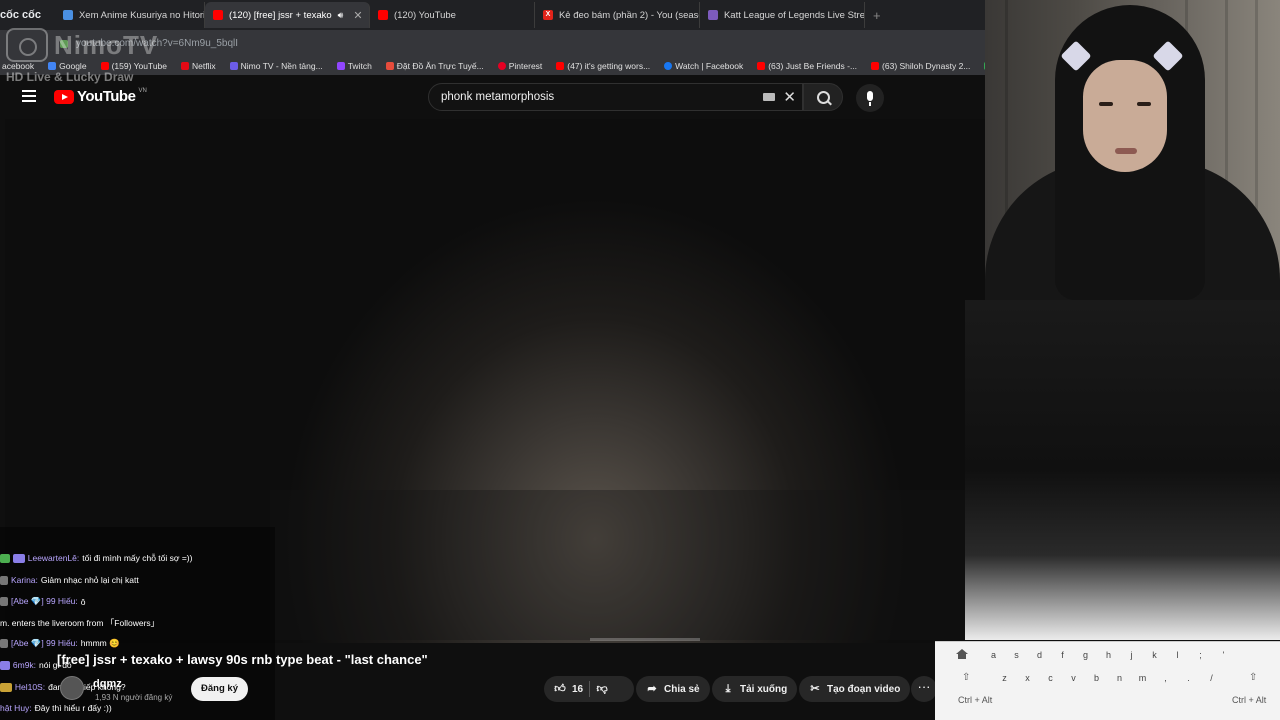  What do you see at coordinates (70, 77) in the screenshot?
I see `nimo-tagline: HD Live & Lucky Draw` at bounding box center [70, 77].